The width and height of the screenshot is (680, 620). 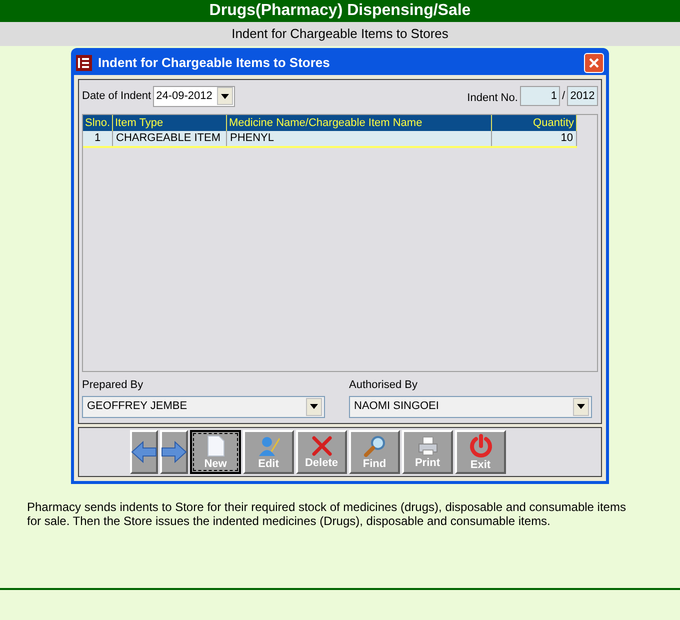 What do you see at coordinates (340, 34) in the screenshot?
I see `page-subtitle: Indent for Chargeable Items to Stores` at bounding box center [340, 34].